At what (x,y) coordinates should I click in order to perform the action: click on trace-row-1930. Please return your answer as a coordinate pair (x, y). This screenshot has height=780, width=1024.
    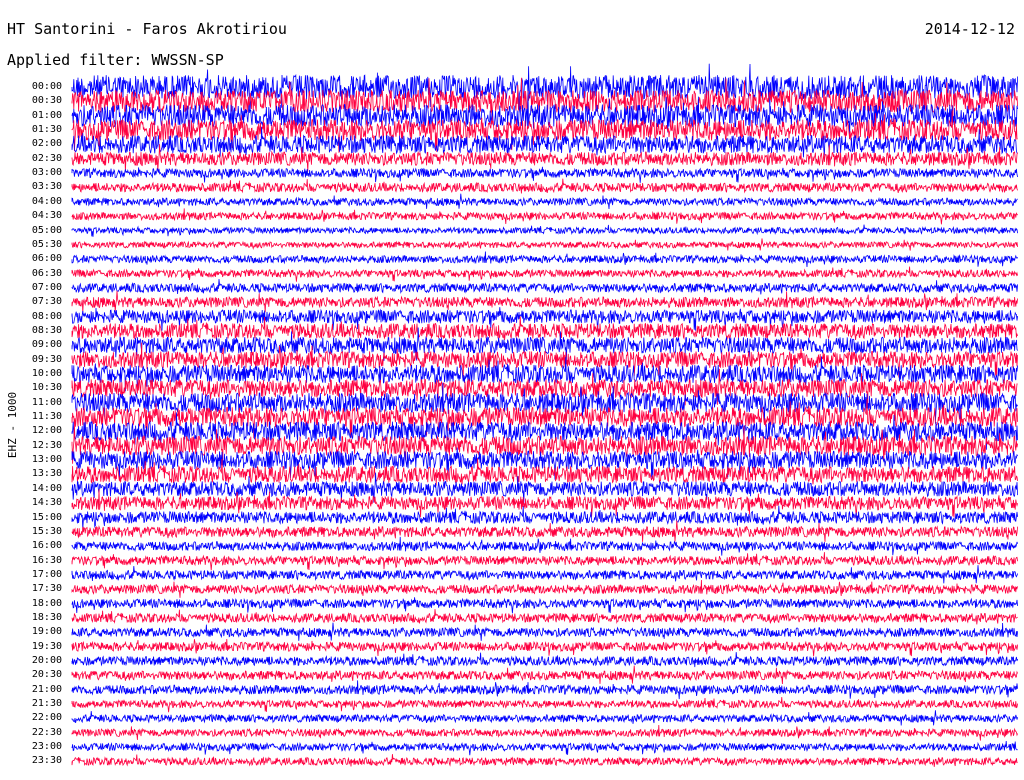
    Looking at the image, I should click on (544, 647).